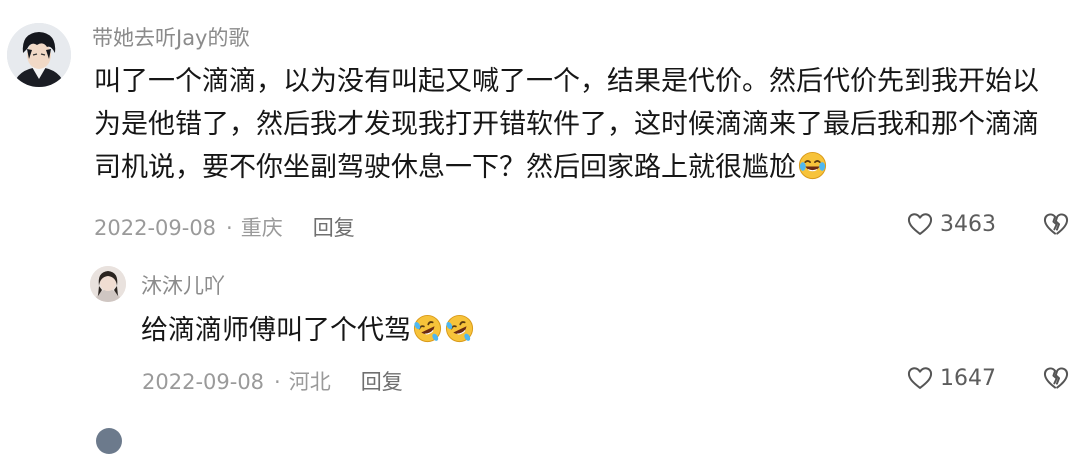  Describe the element at coordinates (276, 330) in the screenshot. I see `comment-text-content: 给滴滴师傅叫了个代驾` at that location.